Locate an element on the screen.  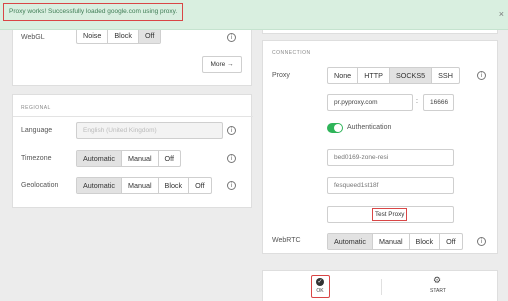
close-icon: × is located at coordinates (501, 14).